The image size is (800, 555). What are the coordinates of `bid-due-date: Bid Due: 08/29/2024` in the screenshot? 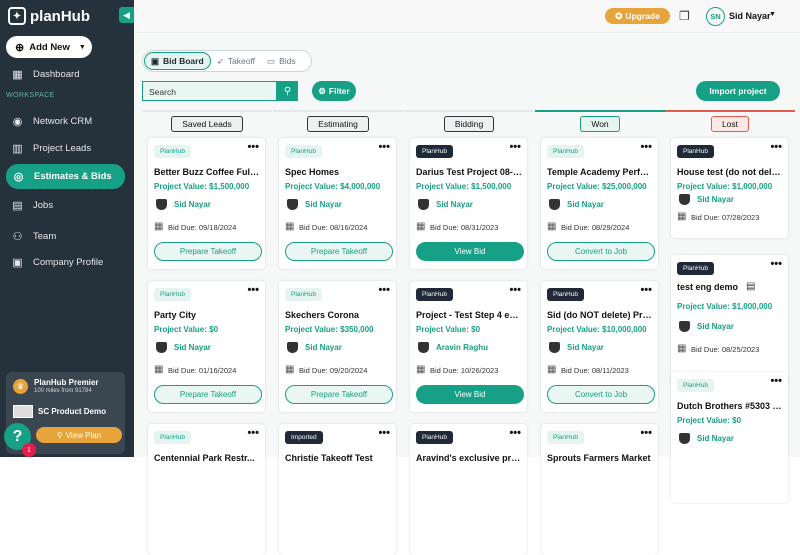 It's located at (595, 227).